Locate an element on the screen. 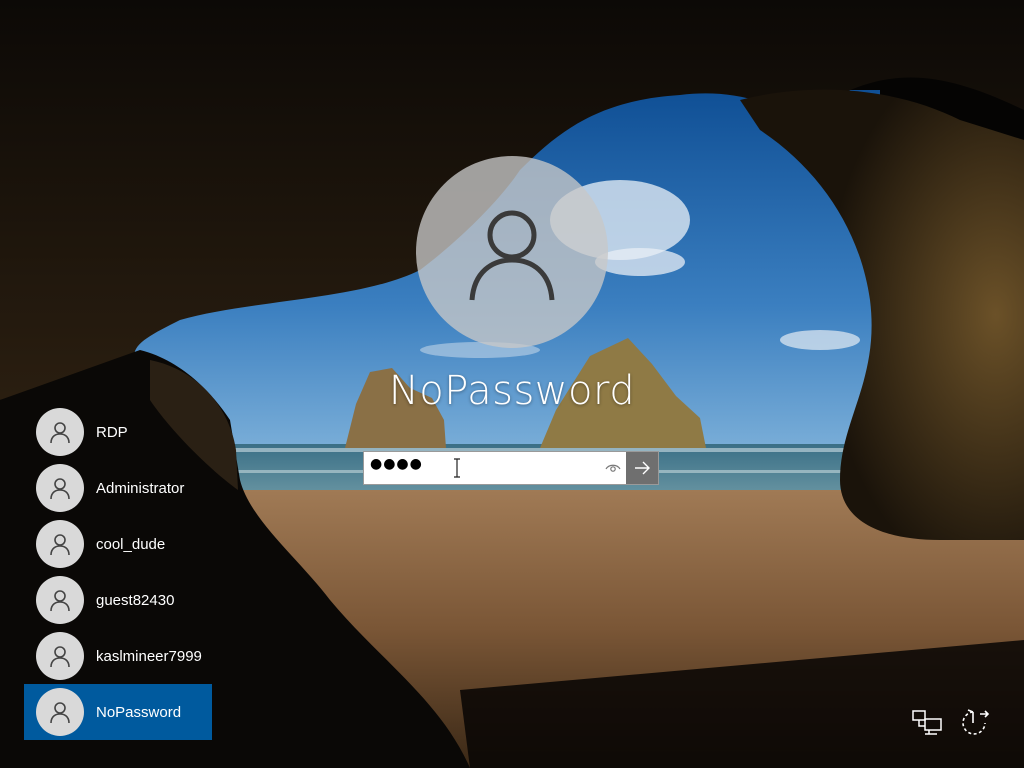 The width and height of the screenshot is (1024, 768). power-icon is located at coordinates (976, 722).